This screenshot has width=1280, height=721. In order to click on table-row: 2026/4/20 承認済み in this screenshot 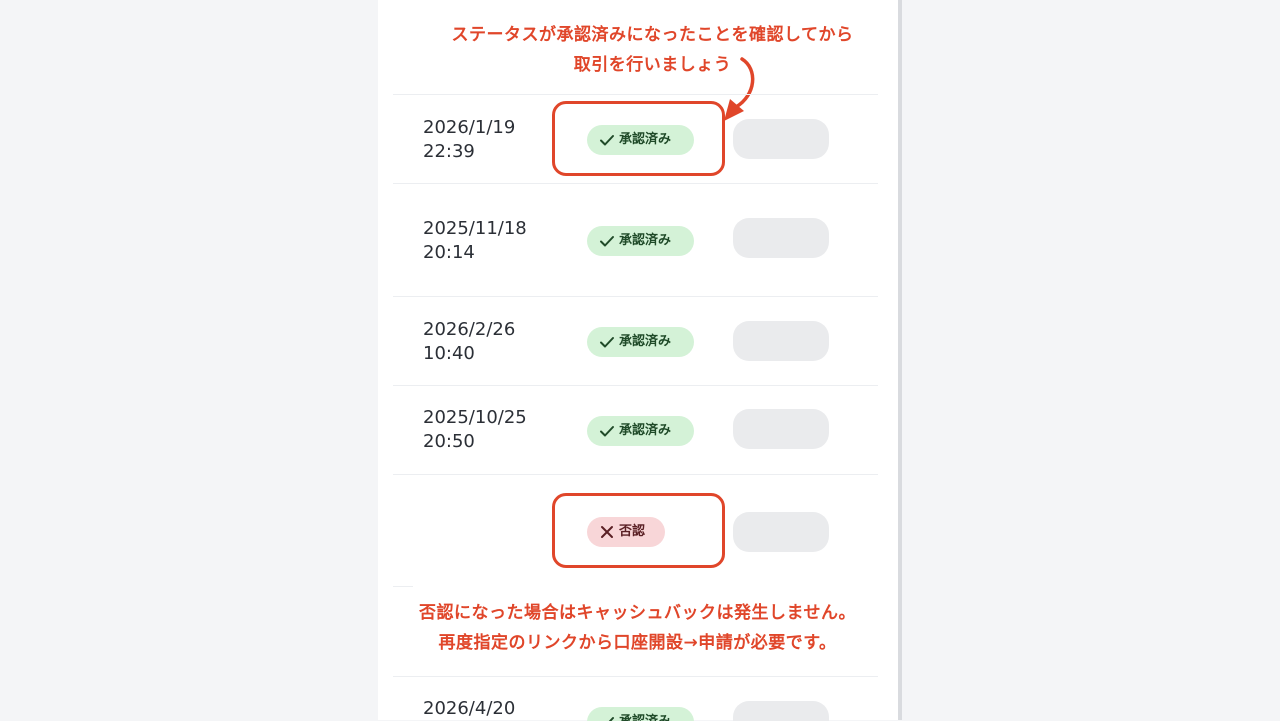, I will do `click(635, 698)`.